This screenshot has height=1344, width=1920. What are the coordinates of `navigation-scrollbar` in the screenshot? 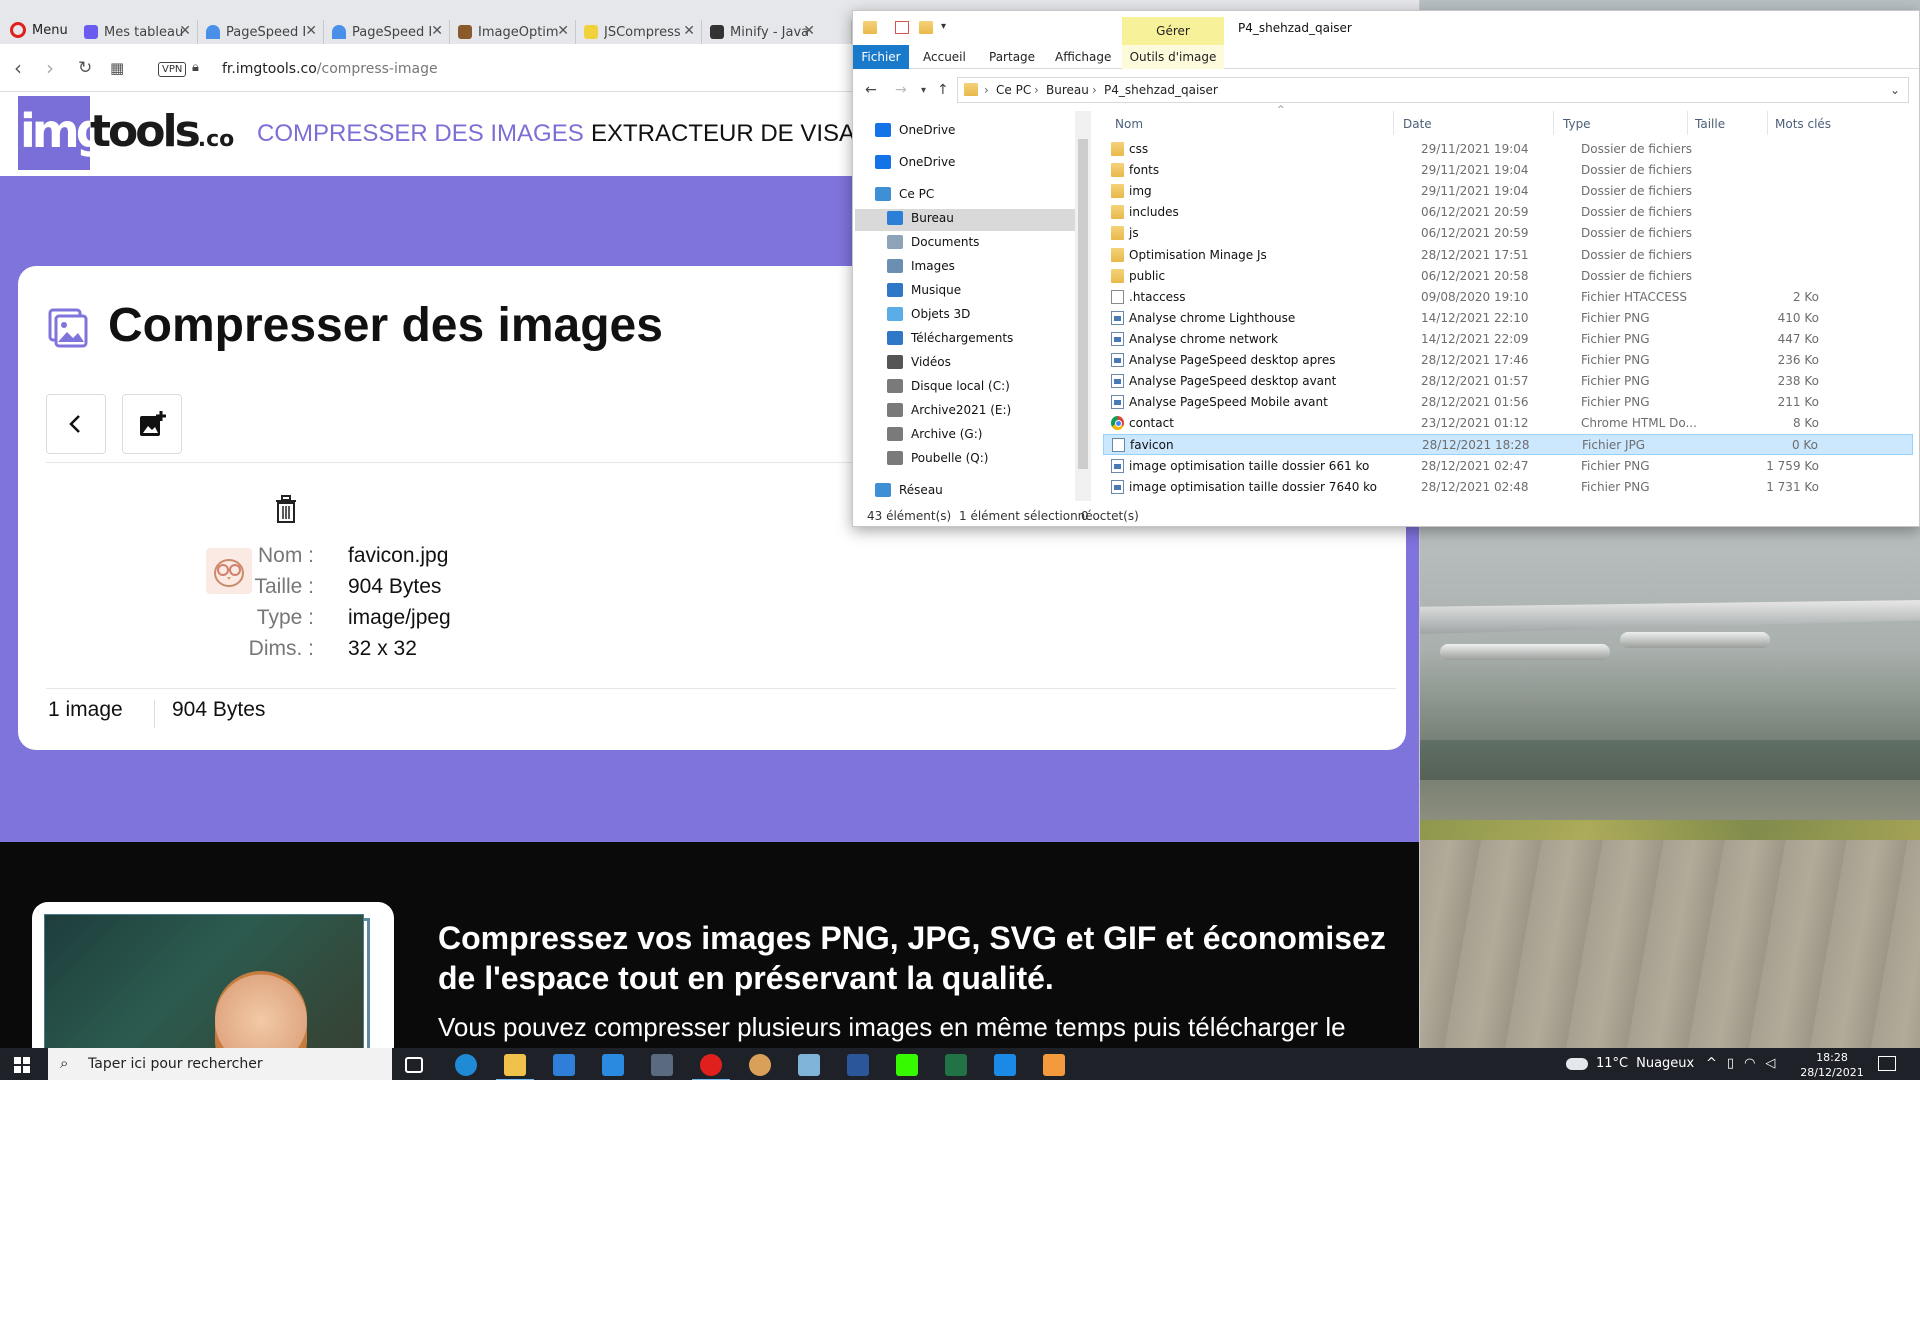 It's located at (1083, 306).